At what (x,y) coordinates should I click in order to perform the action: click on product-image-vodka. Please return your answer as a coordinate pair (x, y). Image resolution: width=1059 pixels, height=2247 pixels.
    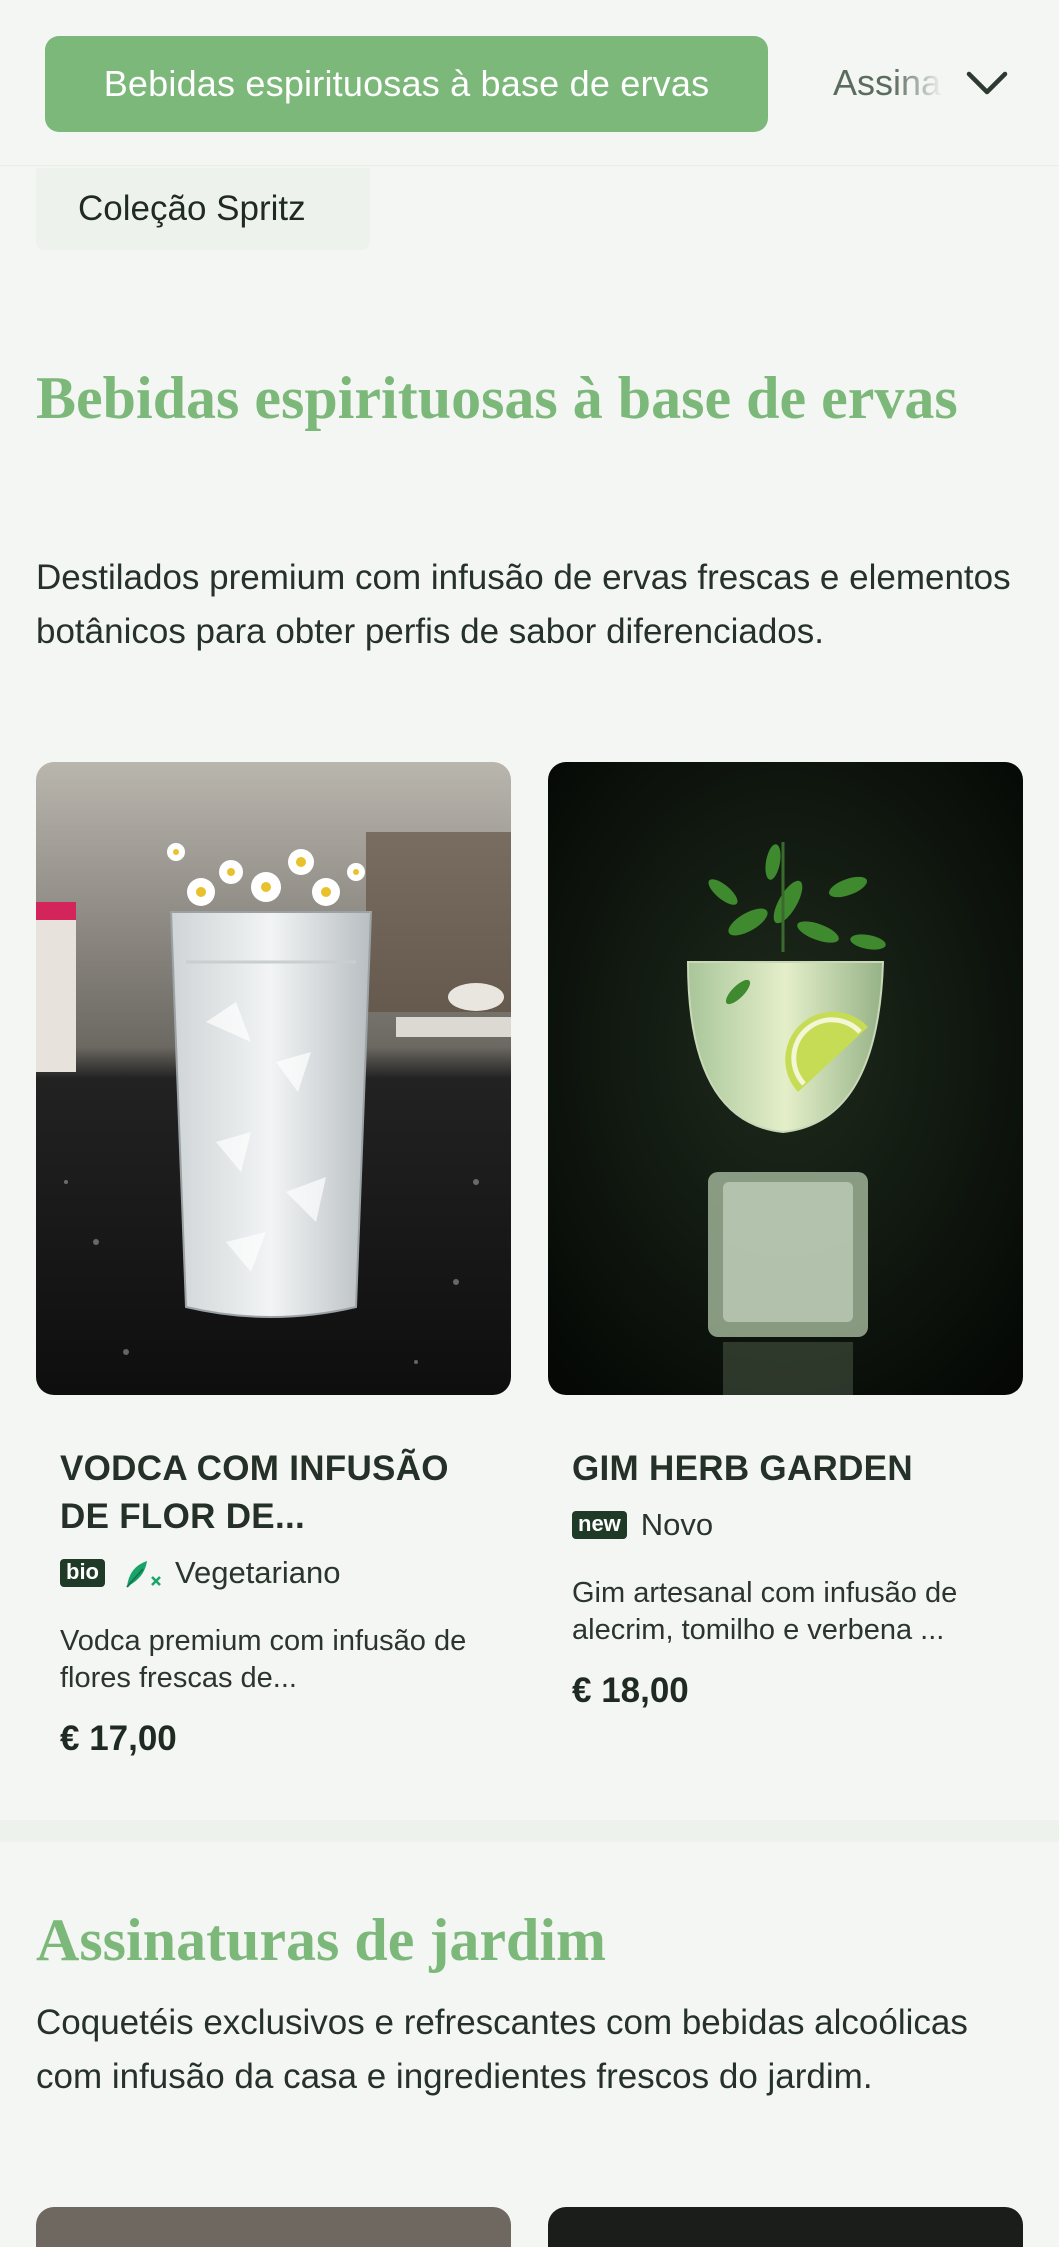
    Looking at the image, I should click on (273, 1078).